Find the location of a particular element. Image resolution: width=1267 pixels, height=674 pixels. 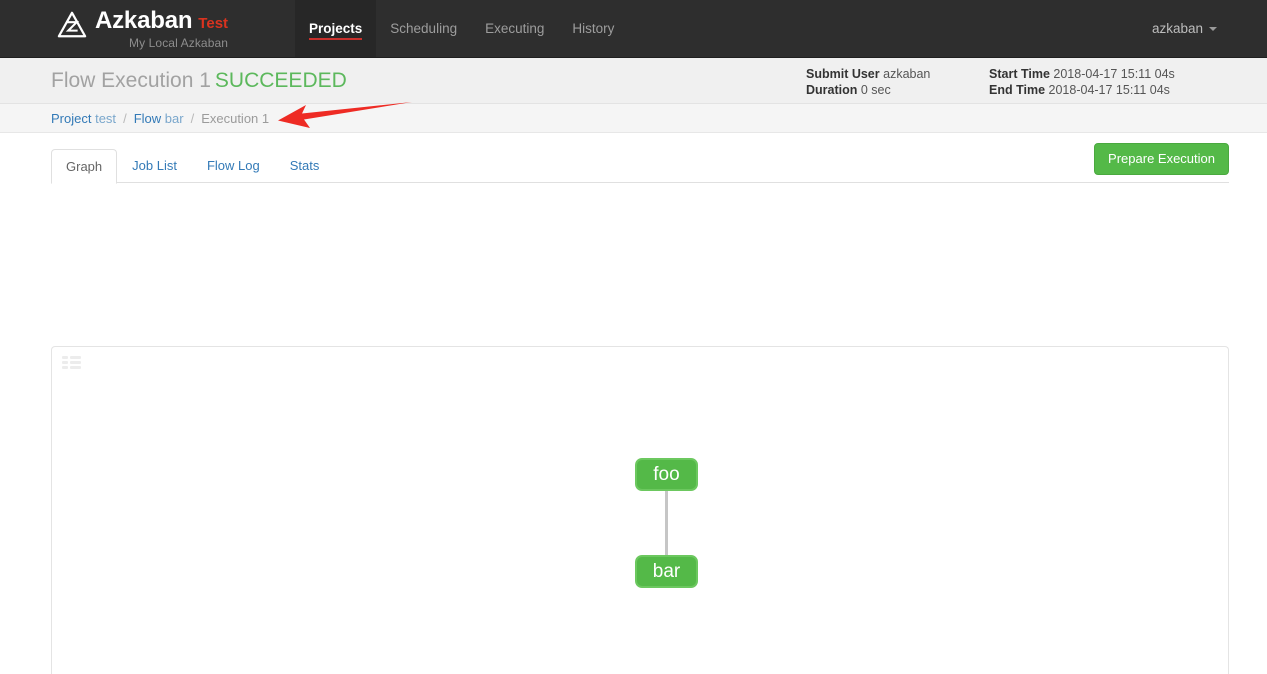

breadcrumb-item-project: Project test is located at coordinates (83, 118).